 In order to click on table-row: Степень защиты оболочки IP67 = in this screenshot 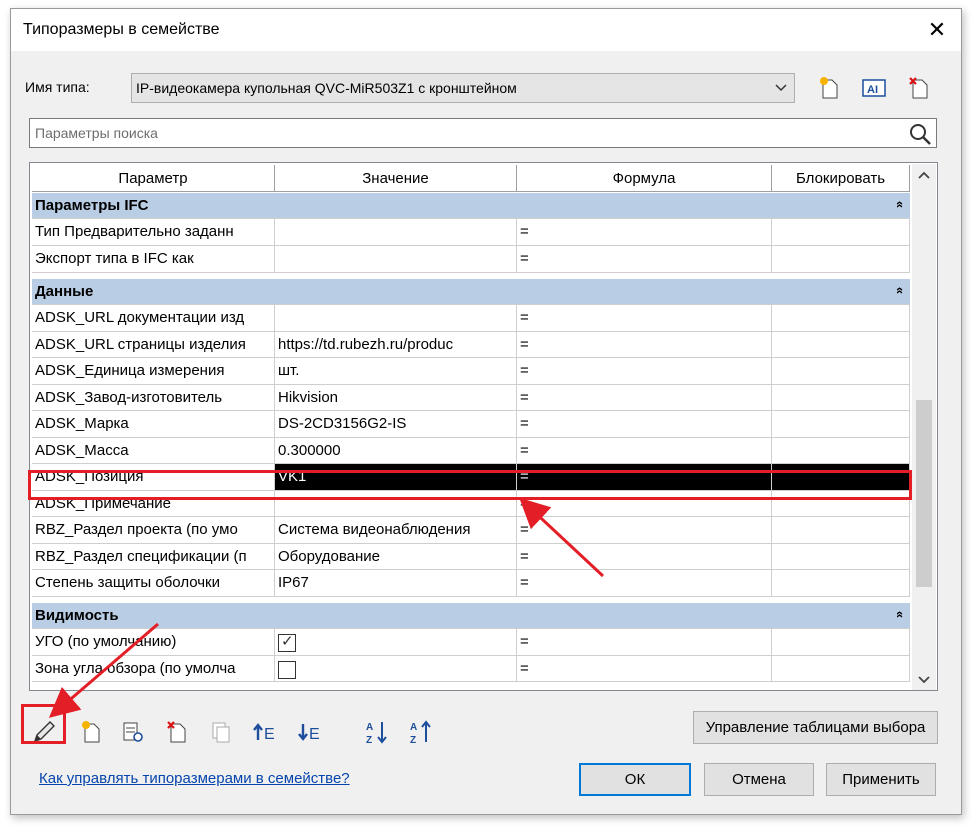, I will do `click(471, 583)`.